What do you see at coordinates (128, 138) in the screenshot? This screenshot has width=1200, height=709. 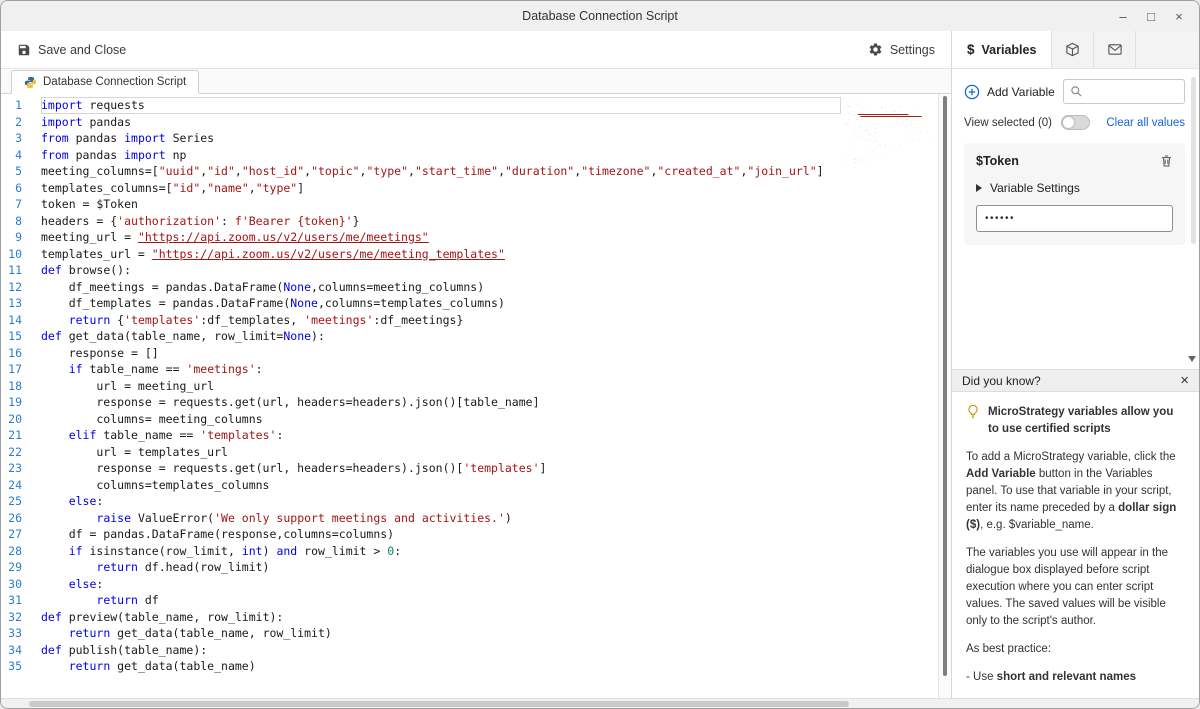 I see `code-line: from pandas import Series` at bounding box center [128, 138].